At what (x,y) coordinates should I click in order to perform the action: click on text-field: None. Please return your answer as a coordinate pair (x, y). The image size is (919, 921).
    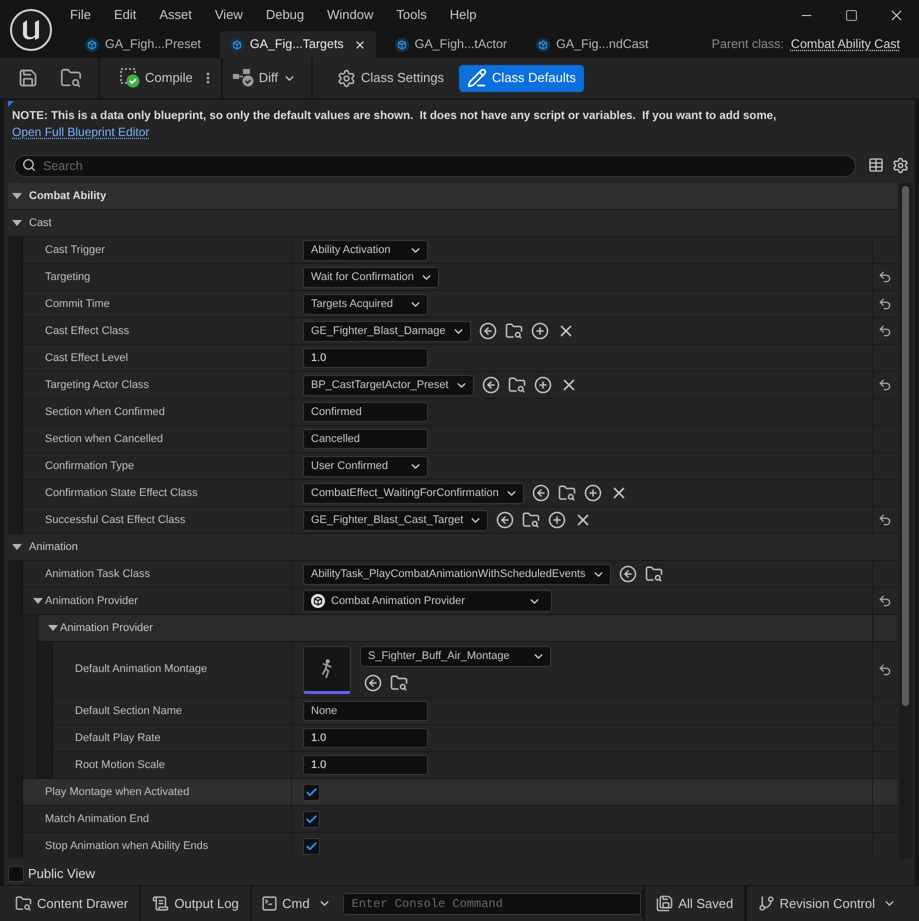
    Looking at the image, I should click on (365, 711).